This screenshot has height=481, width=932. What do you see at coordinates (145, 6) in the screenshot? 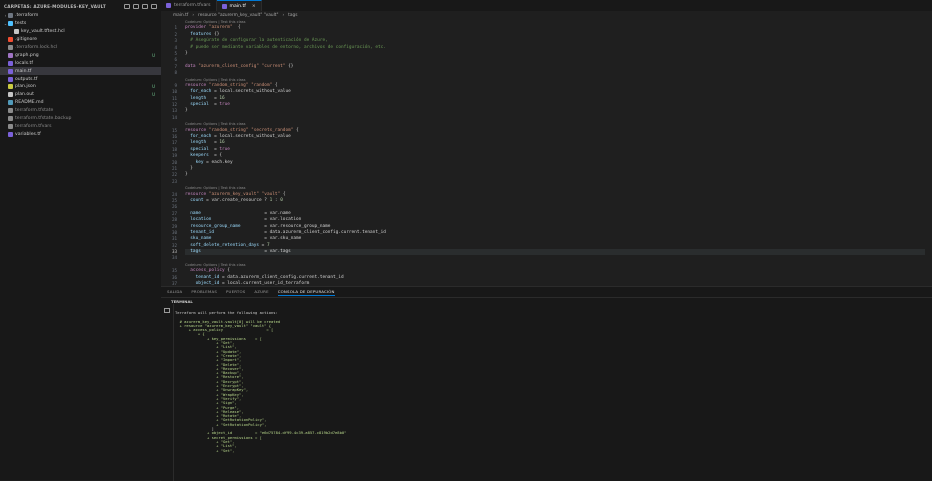
I see `refresh-icon` at bounding box center [145, 6].